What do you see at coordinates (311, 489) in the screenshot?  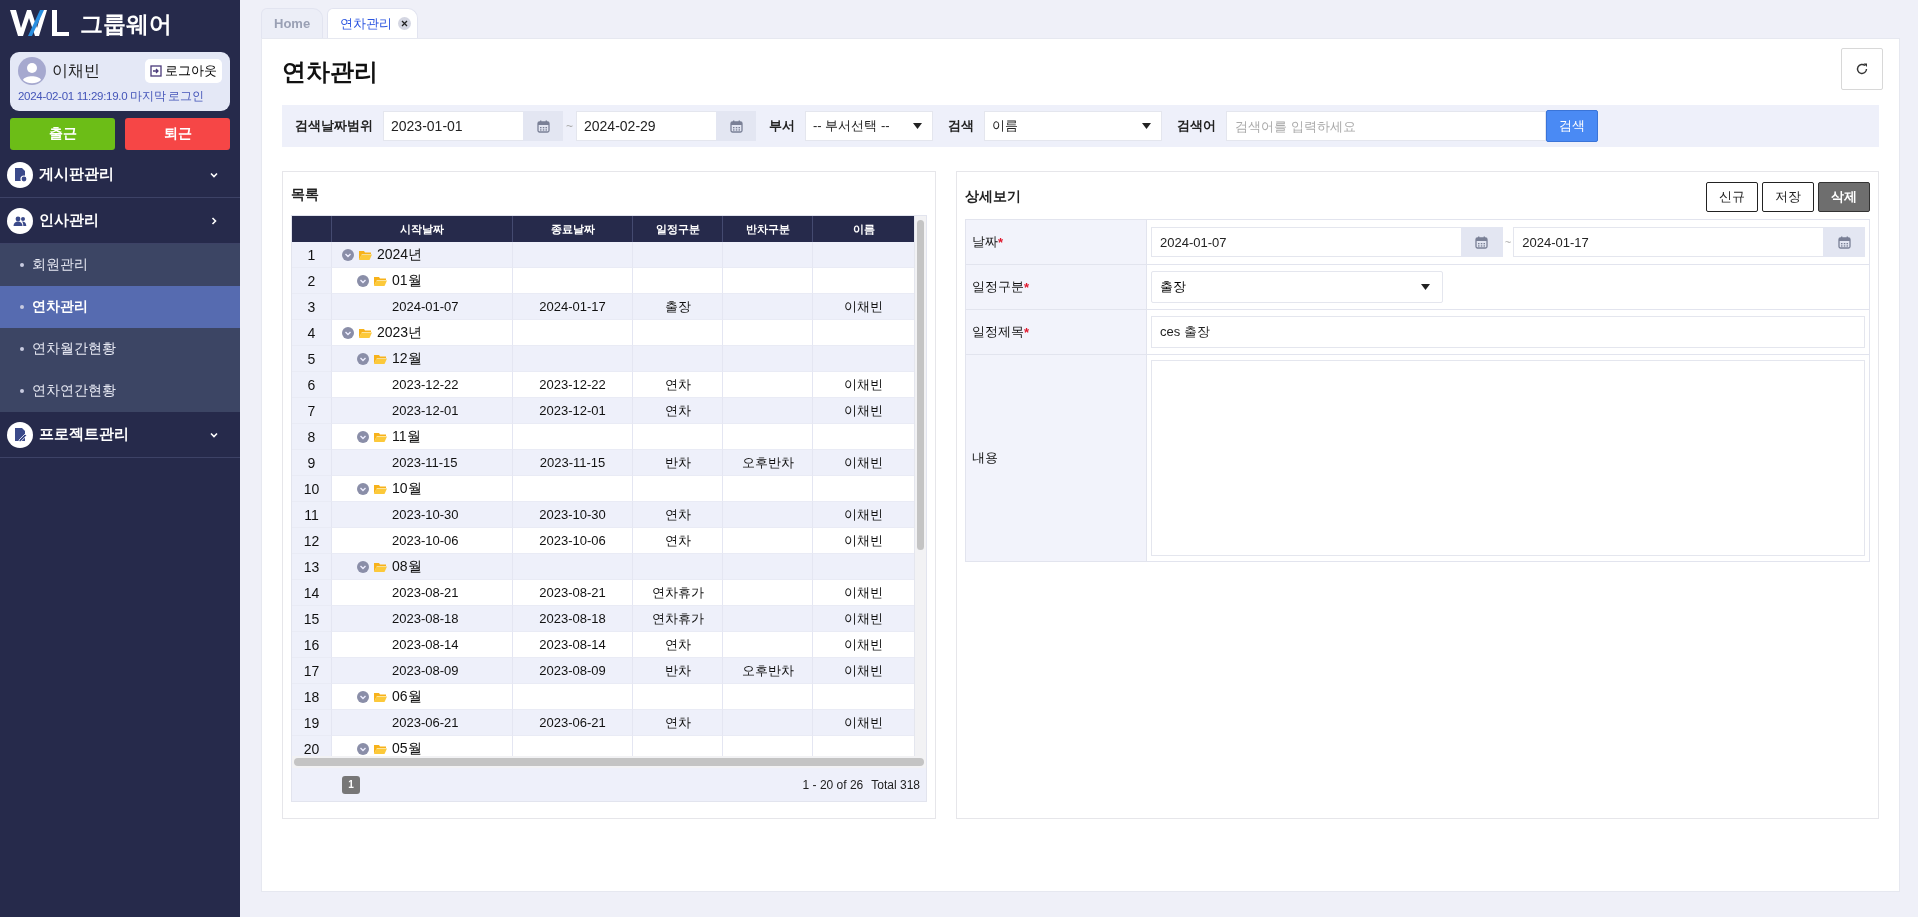 I see `row-number: 10` at bounding box center [311, 489].